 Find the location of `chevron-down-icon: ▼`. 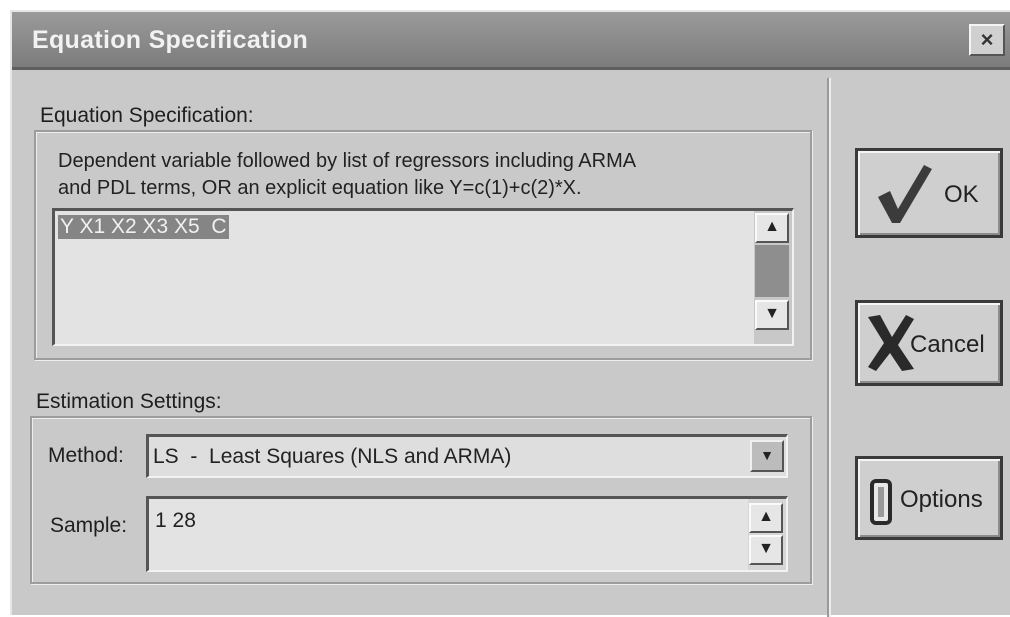

chevron-down-icon: ▼ is located at coordinates (767, 456).